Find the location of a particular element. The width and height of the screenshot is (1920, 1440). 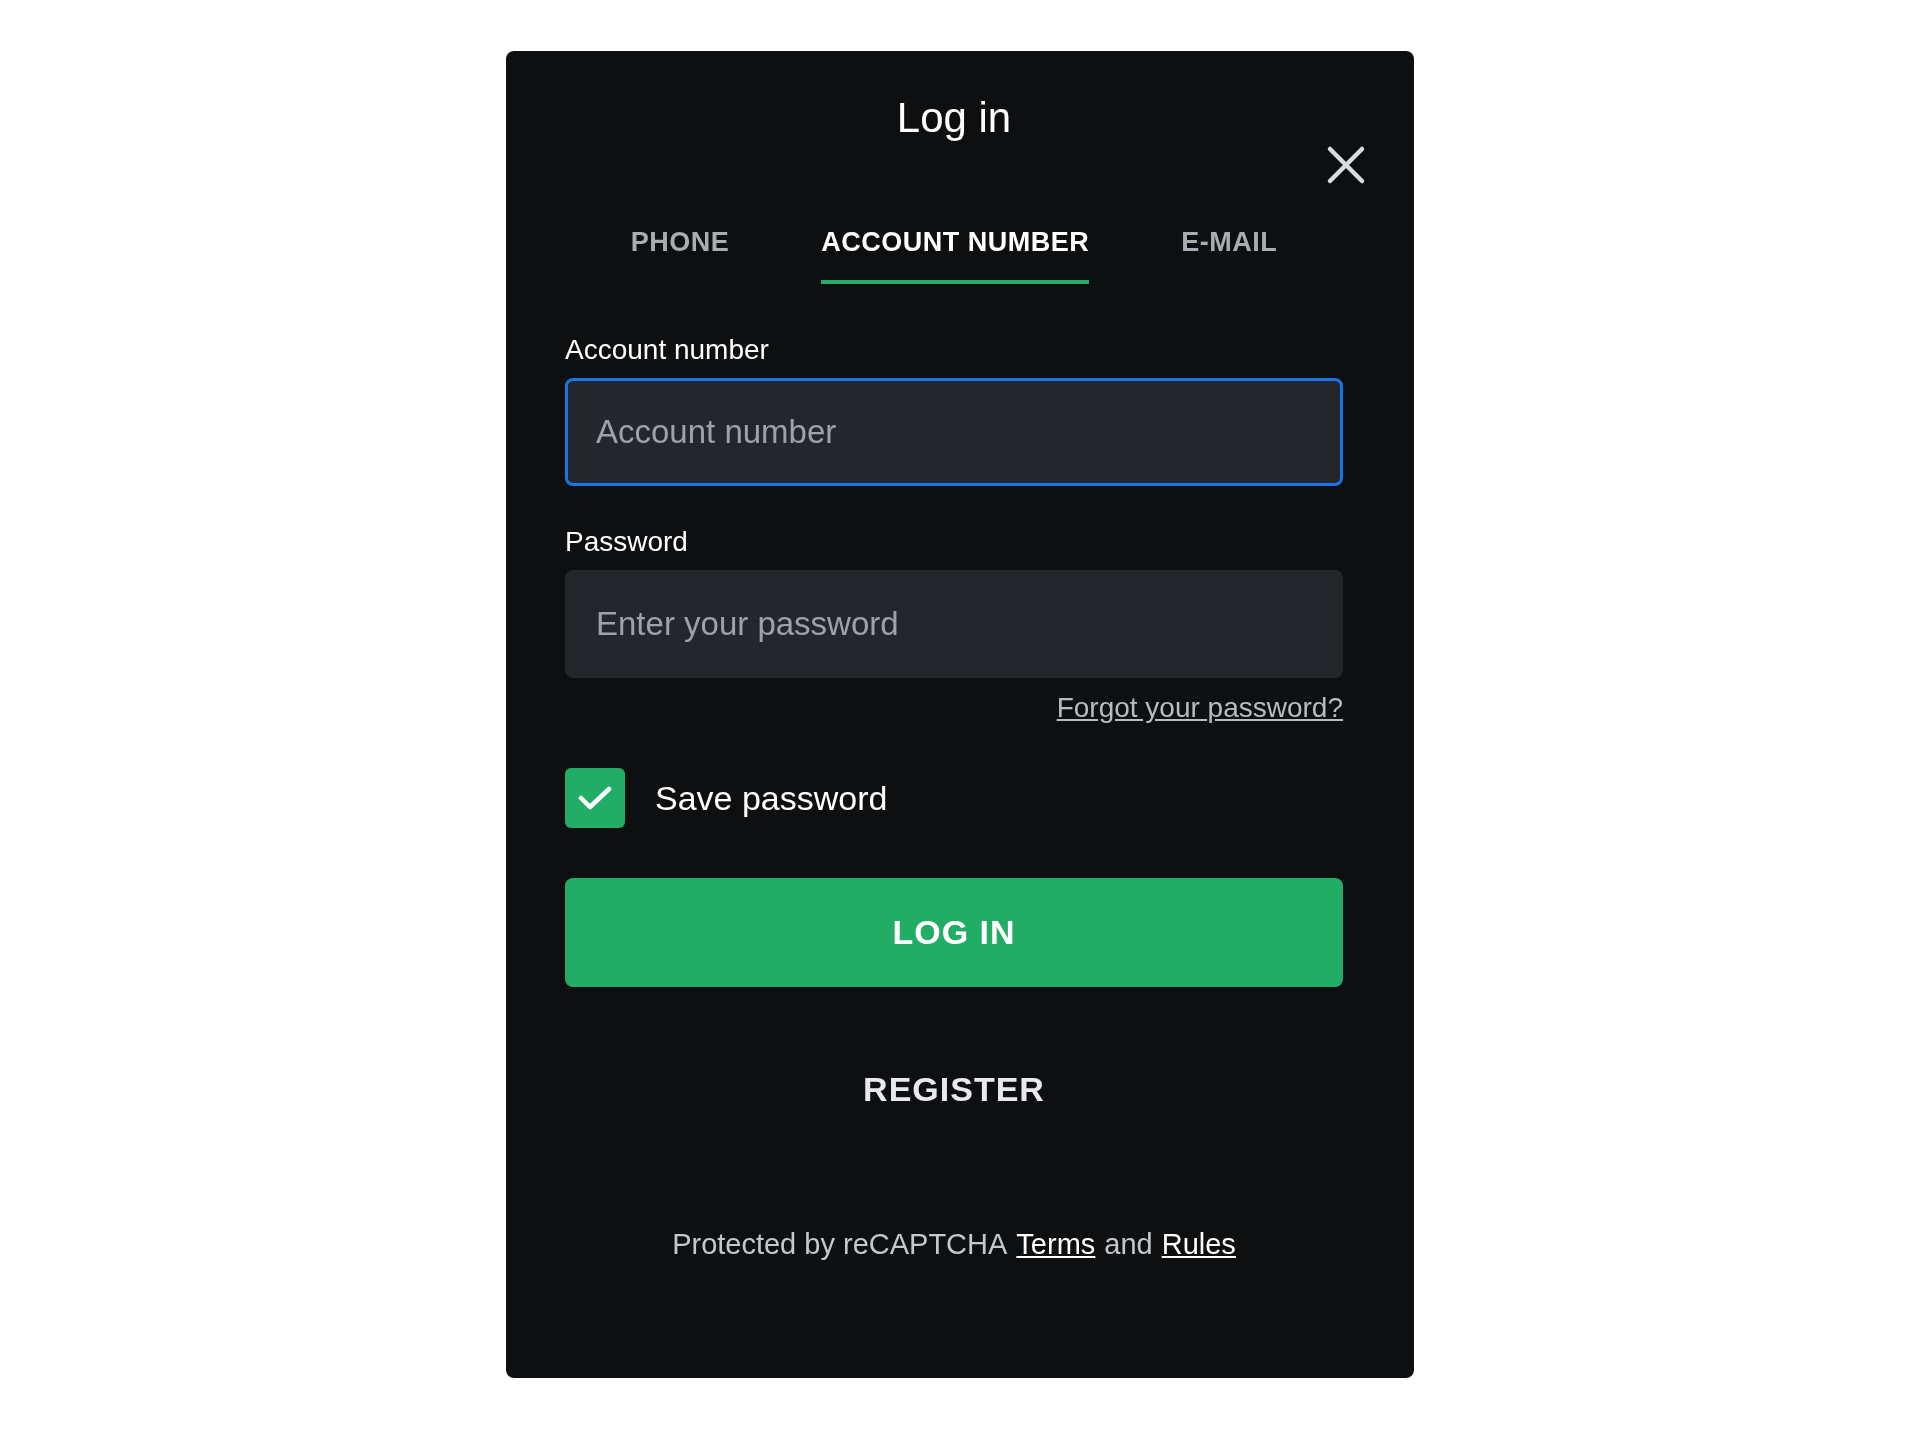

footer-text: and is located at coordinates (1128, 1244).